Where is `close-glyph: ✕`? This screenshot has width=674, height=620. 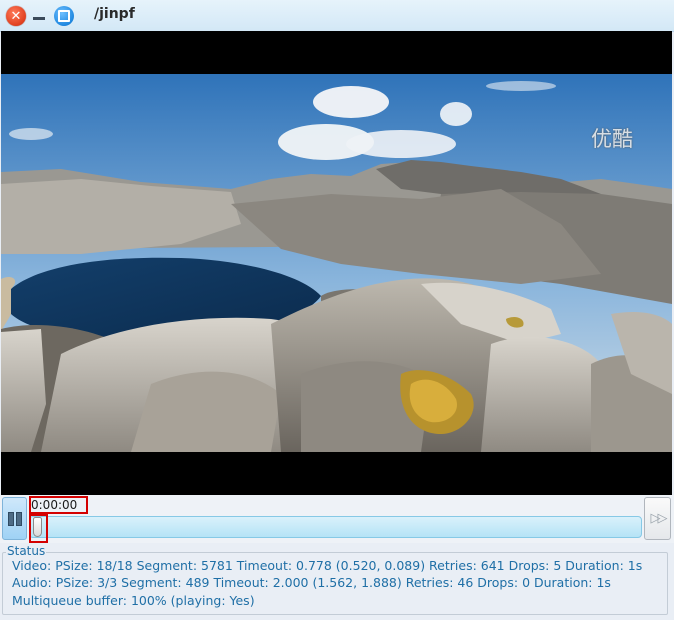 close-glyph: ✕ is located at coordinates (16, 16).